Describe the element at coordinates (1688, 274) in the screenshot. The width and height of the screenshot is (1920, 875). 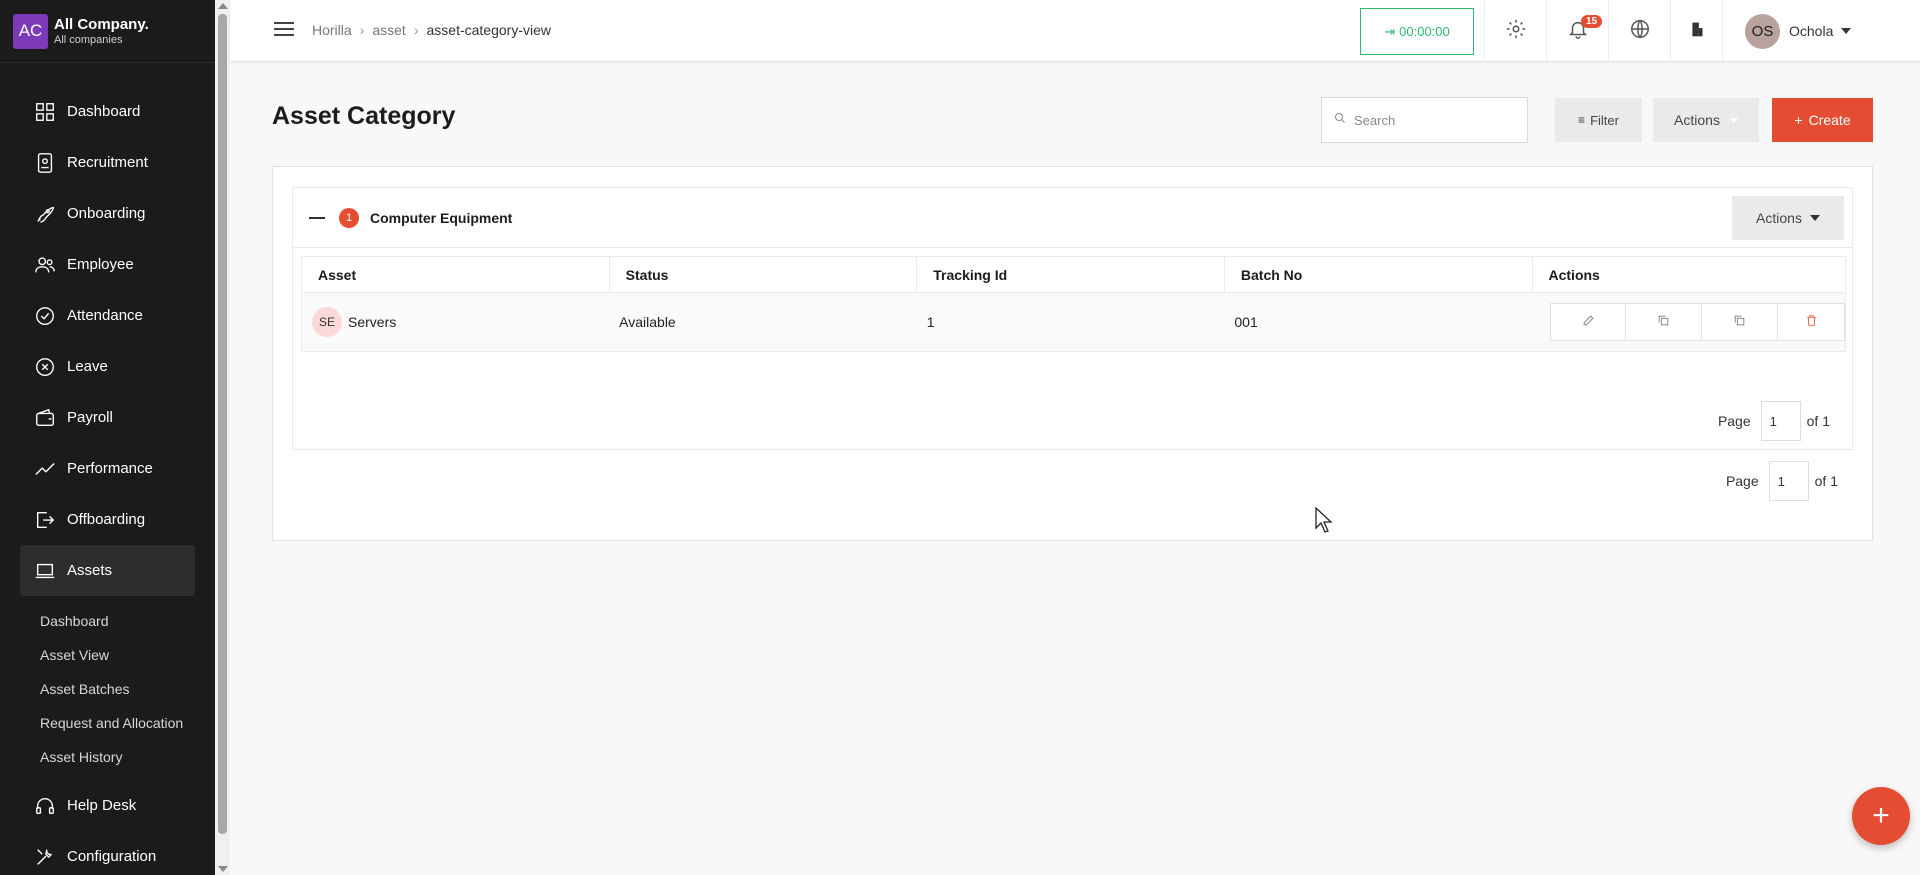
I see `column-header-actions: Actions` at that location.